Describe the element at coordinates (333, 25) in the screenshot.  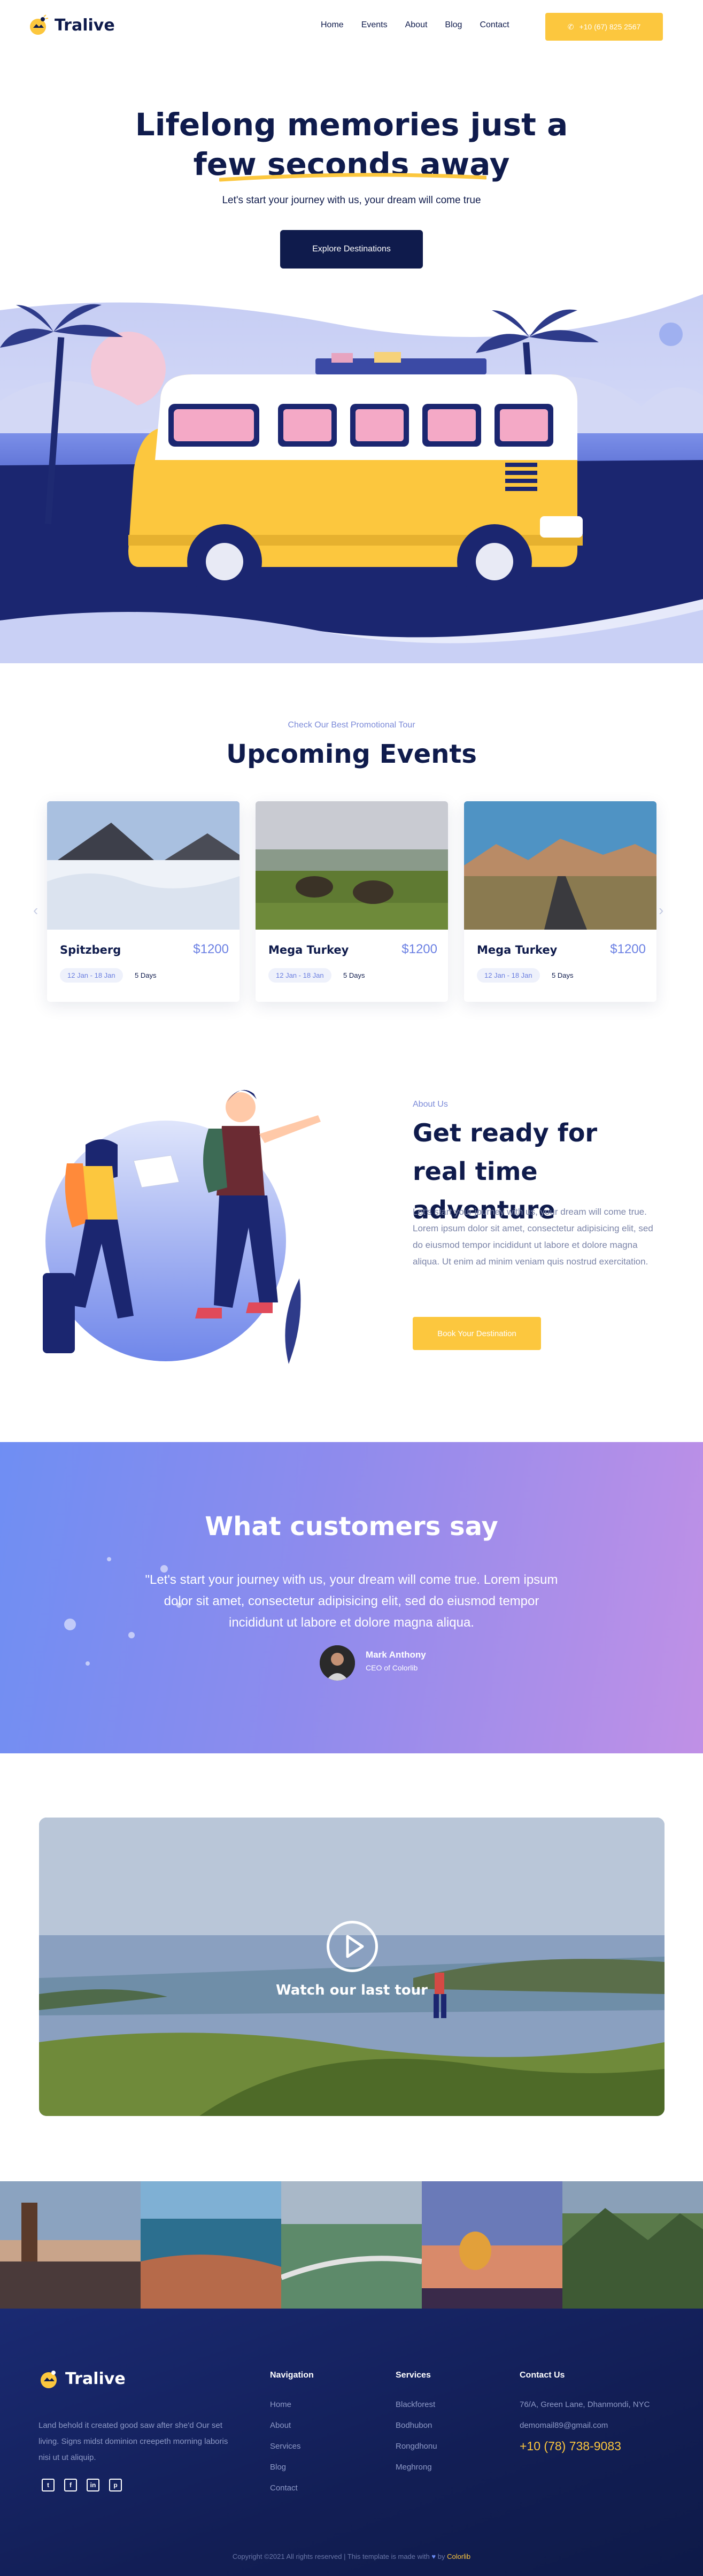
I see `nav-home: Home` at that location.